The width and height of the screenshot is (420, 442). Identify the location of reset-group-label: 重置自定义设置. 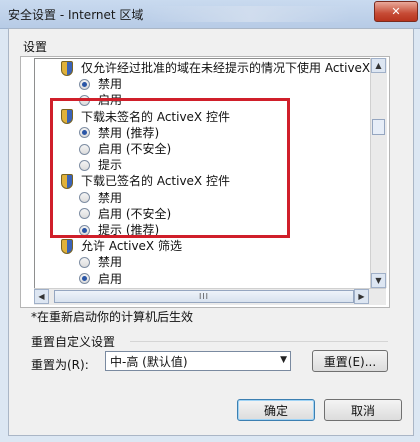
(73, 342).